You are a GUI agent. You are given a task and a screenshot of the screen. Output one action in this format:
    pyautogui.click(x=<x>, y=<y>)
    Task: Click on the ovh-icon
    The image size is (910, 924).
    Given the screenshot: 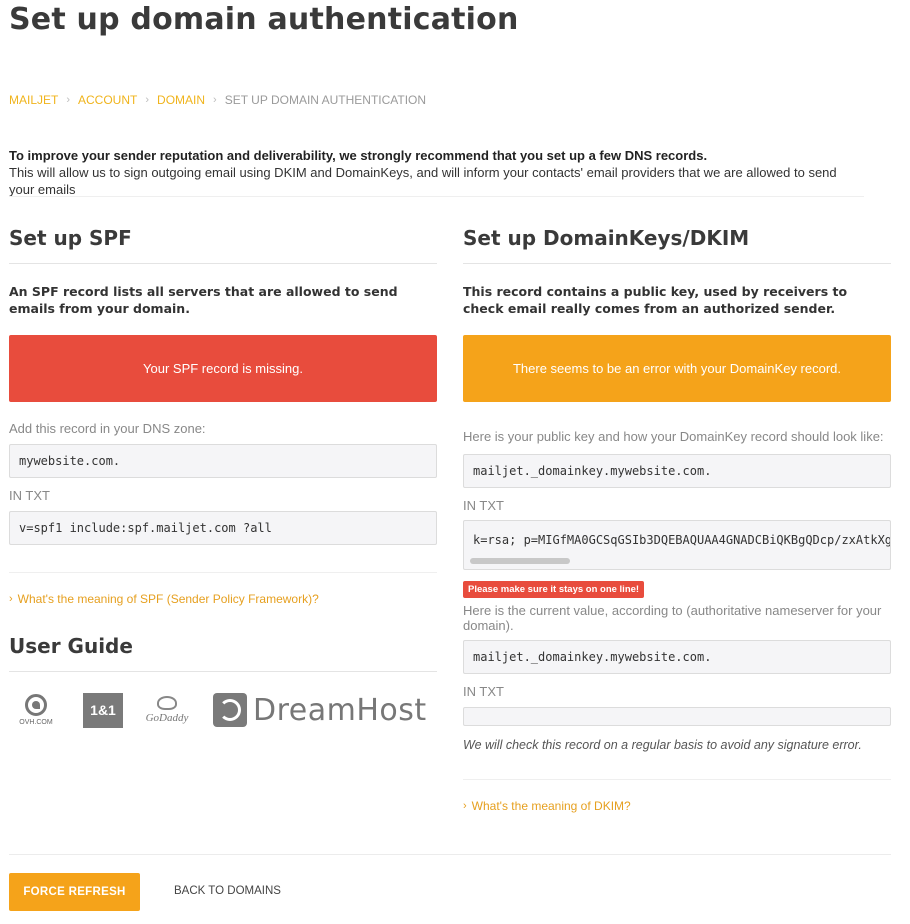 What is the action you would take?
    pyautogui.click(x=36, y=705)
    